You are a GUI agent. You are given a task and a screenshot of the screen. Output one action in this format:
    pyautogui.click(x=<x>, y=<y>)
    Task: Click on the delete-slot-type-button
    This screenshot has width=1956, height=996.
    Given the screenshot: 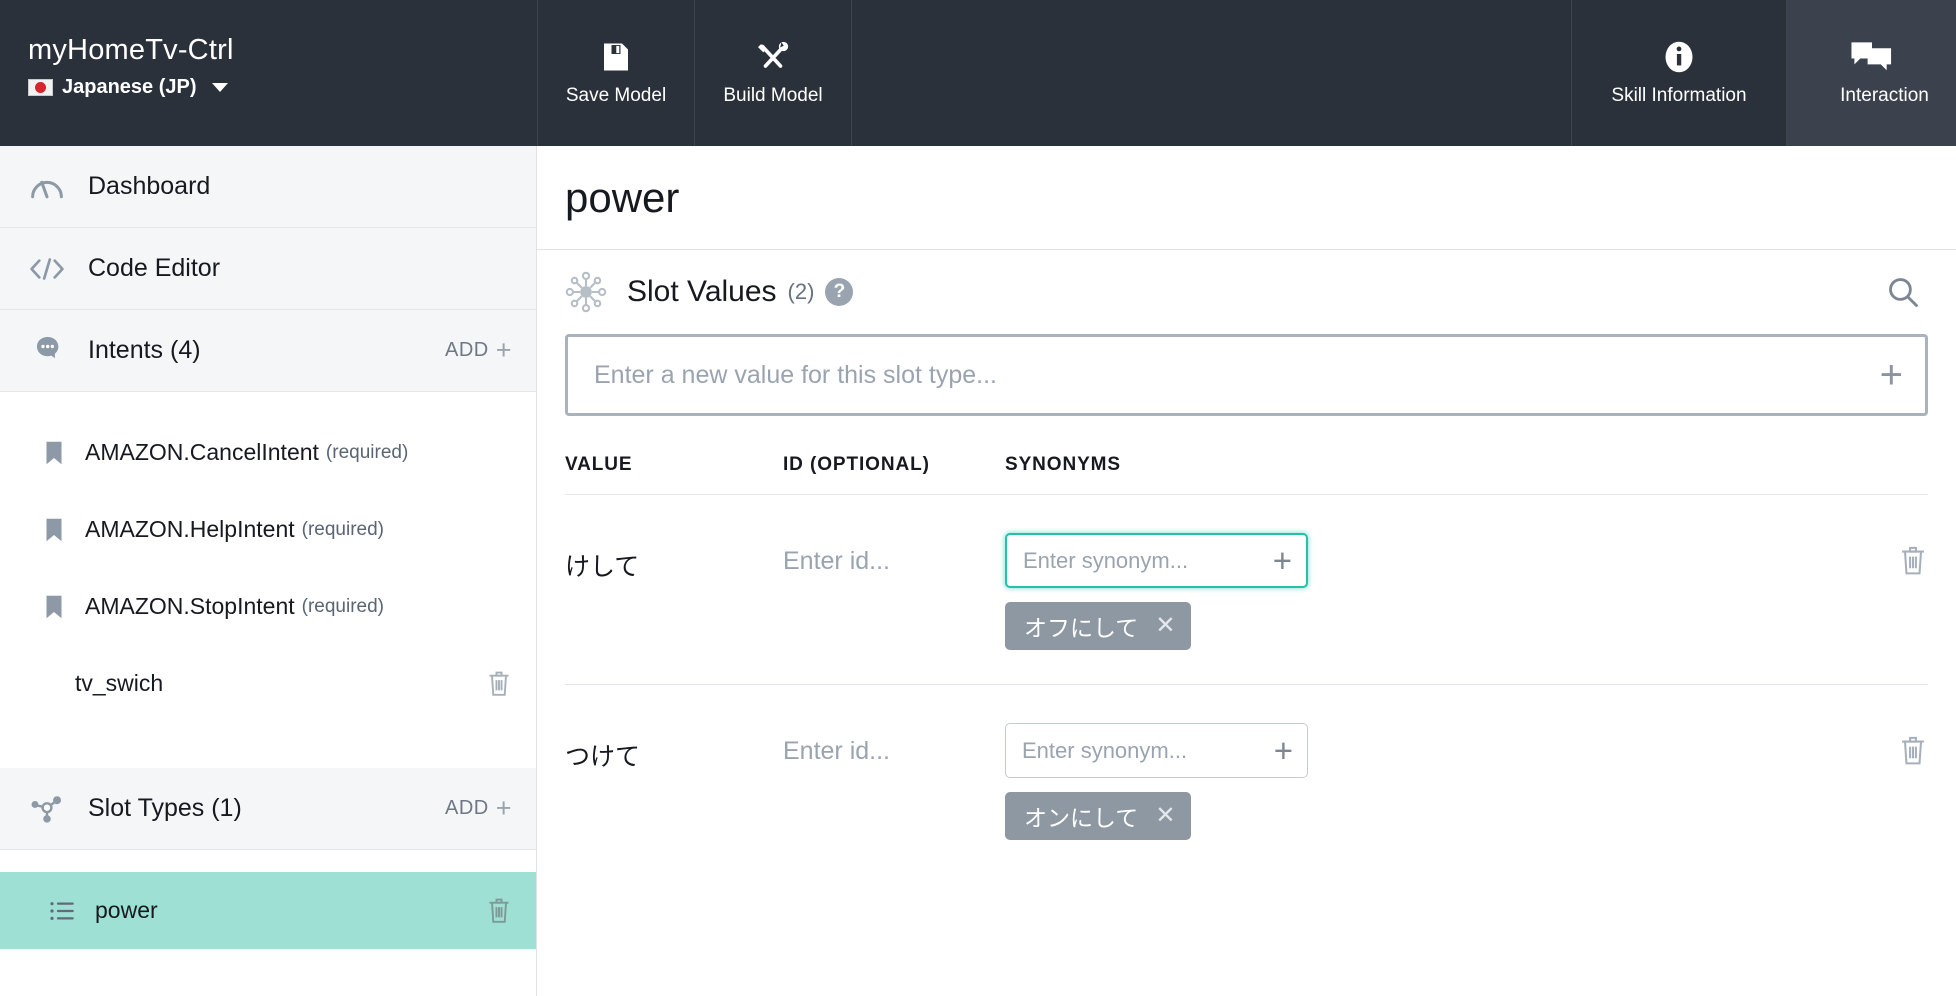 What is the action you would take?
    pyautogui.click(x=499, y=911)
    